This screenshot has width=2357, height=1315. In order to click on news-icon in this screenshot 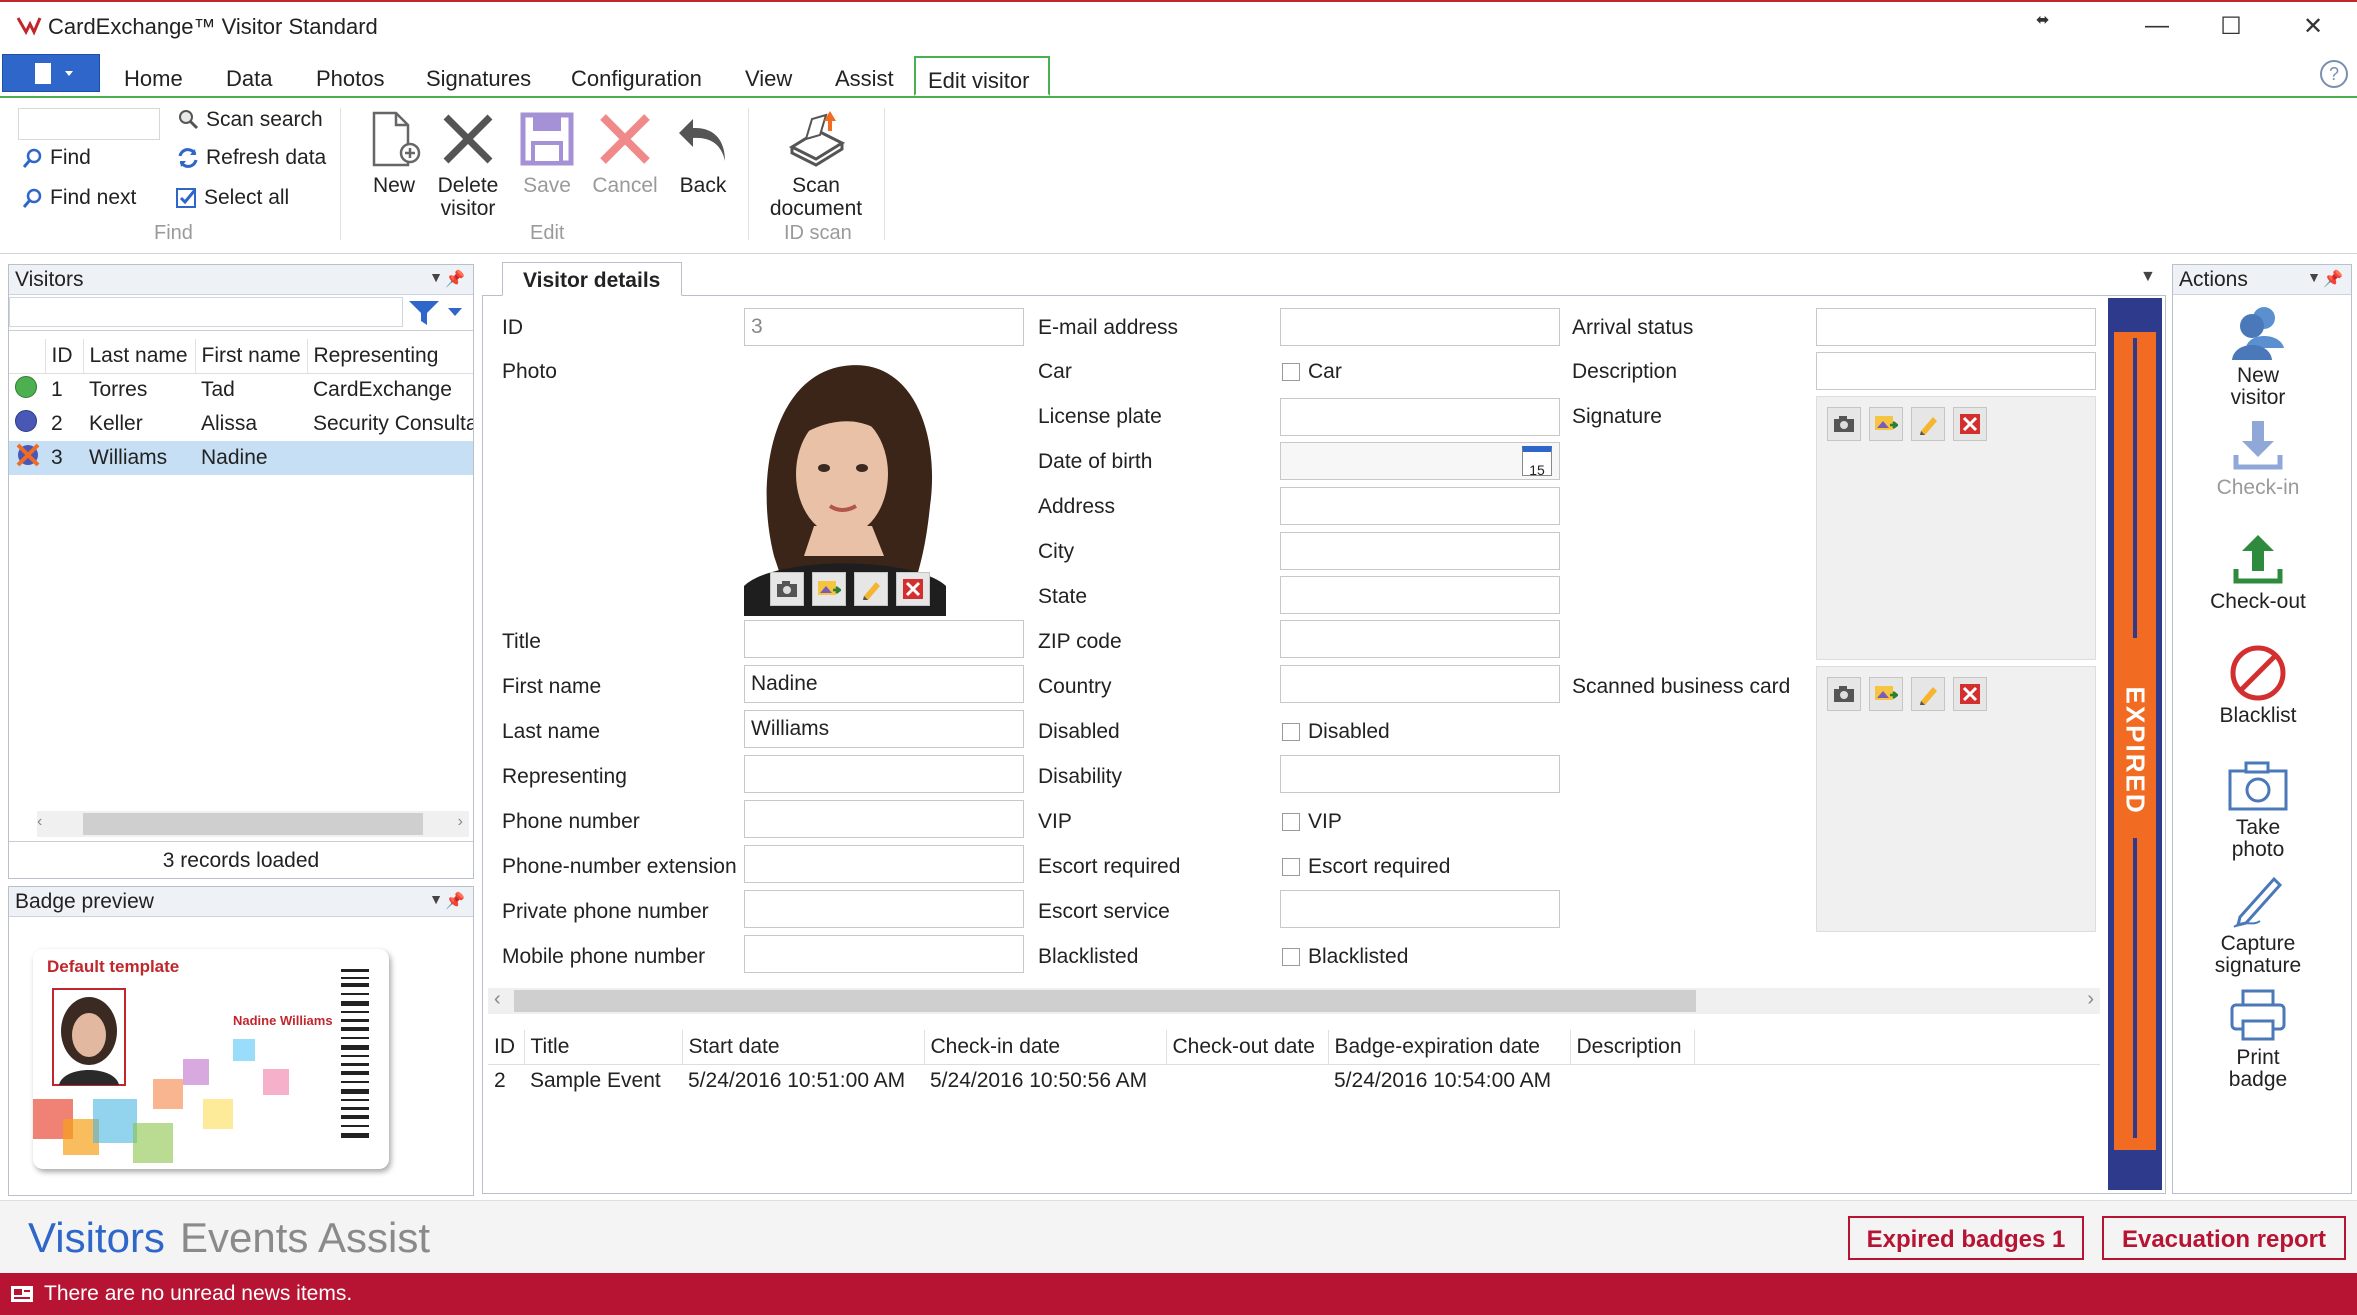, I will do `click(22, 1294)`.